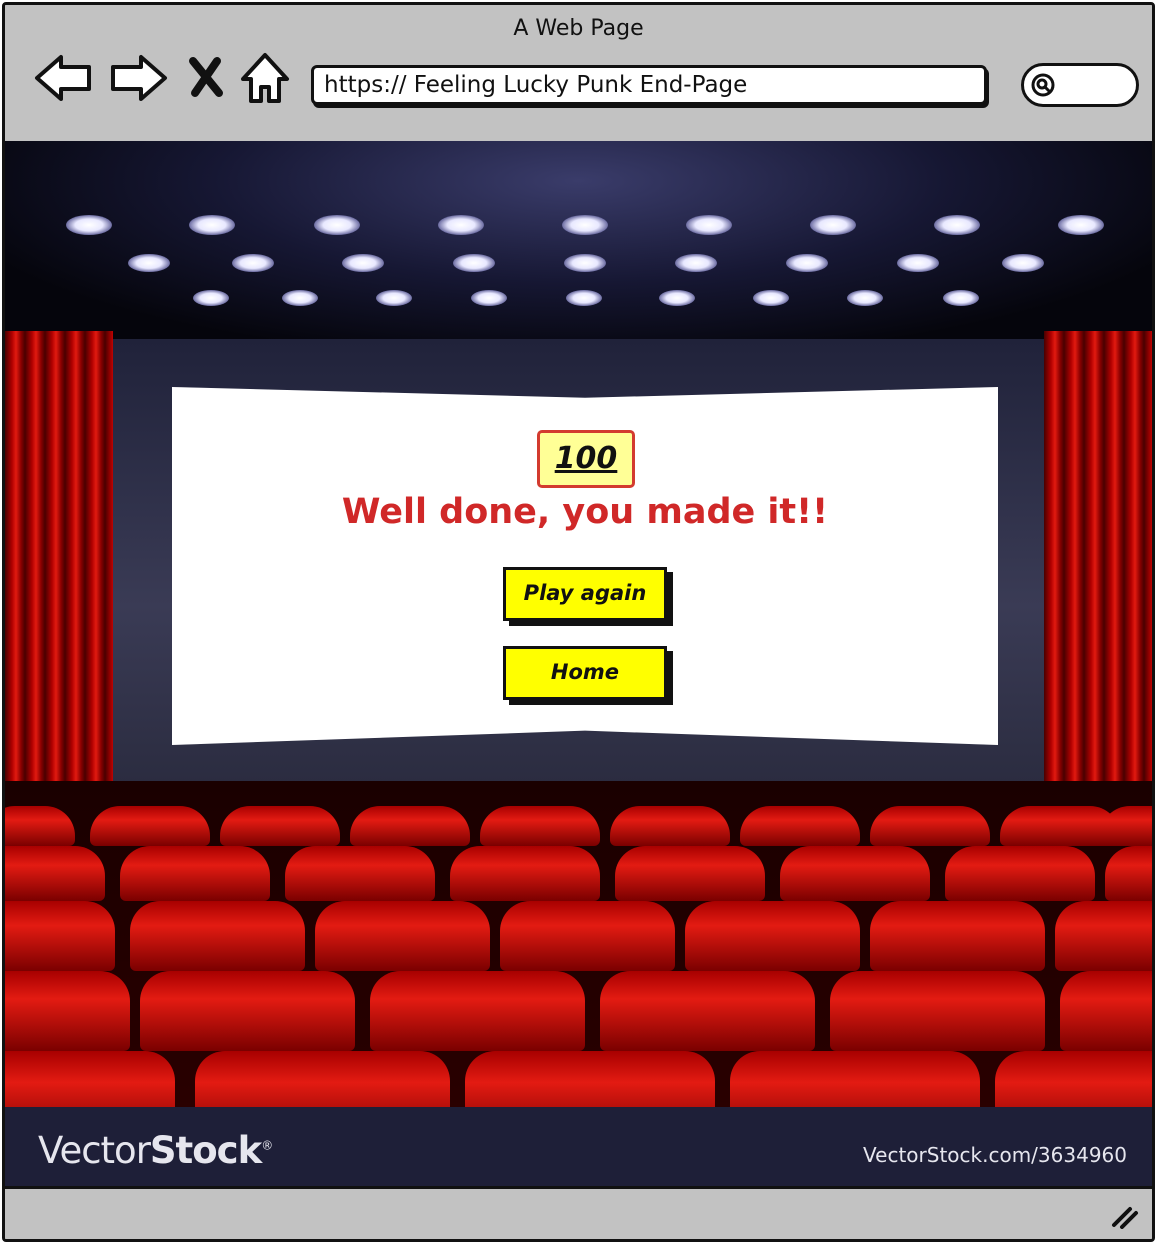  Describe the element at coordinates (578, 1149) in the screenshot. I see `watermark-bar: VectorStock® VectorStock.com/3634960` at that location.